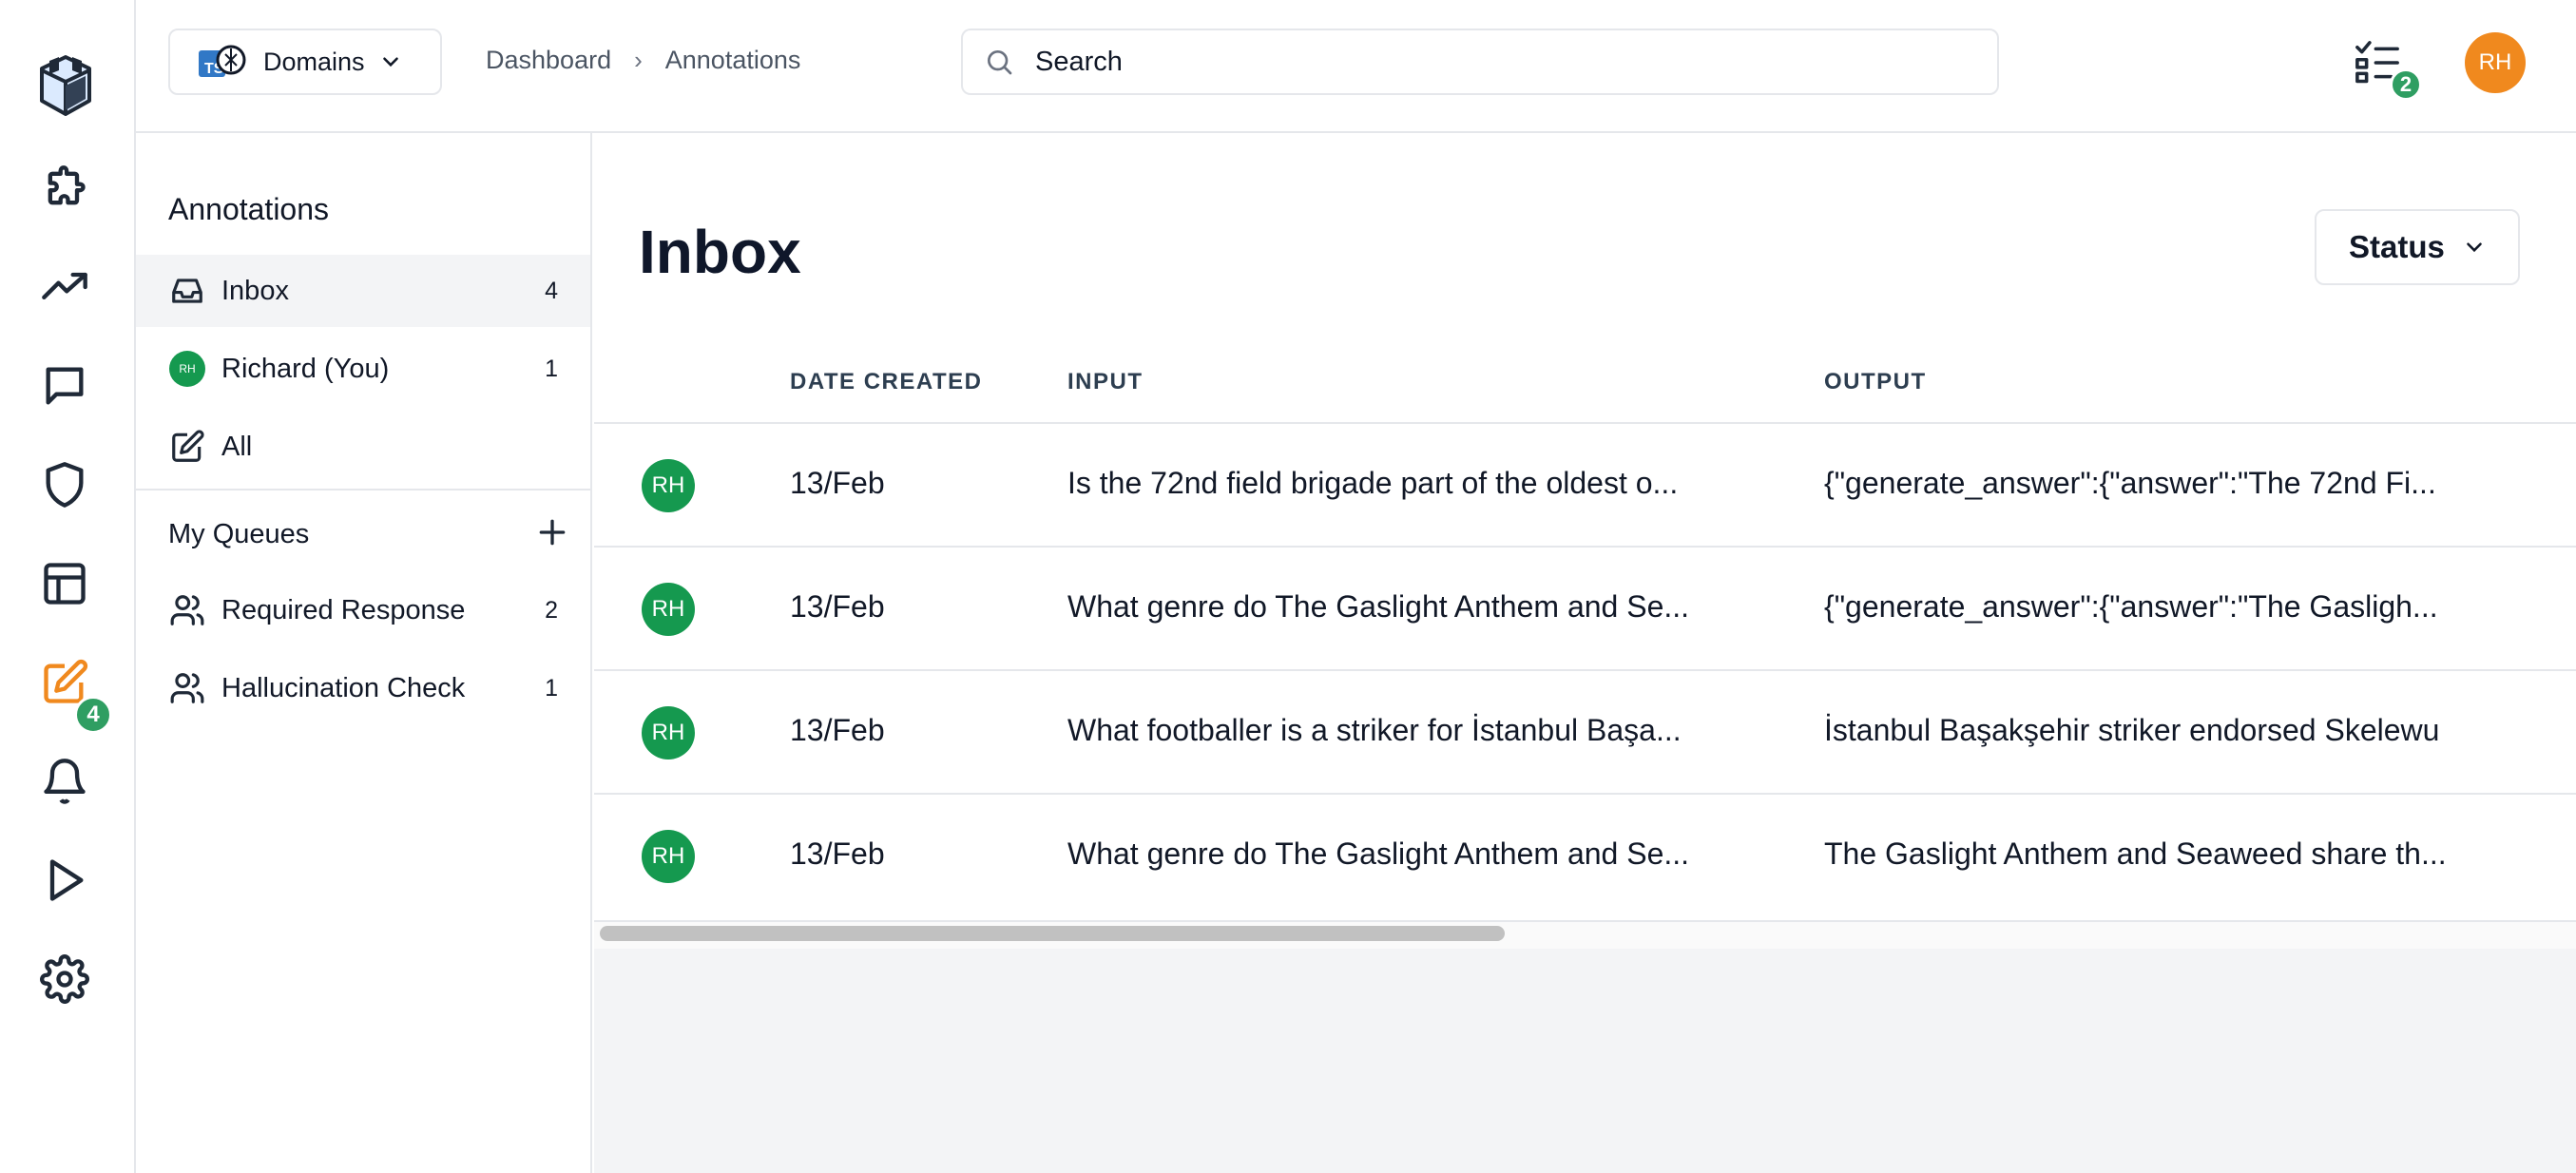 Image resolution: width=2576 pixels, height=1173 pixels. Describe the element at coordinates (1106, 382) in the screenshot. I see `column-header-input: INPUT` at that location.